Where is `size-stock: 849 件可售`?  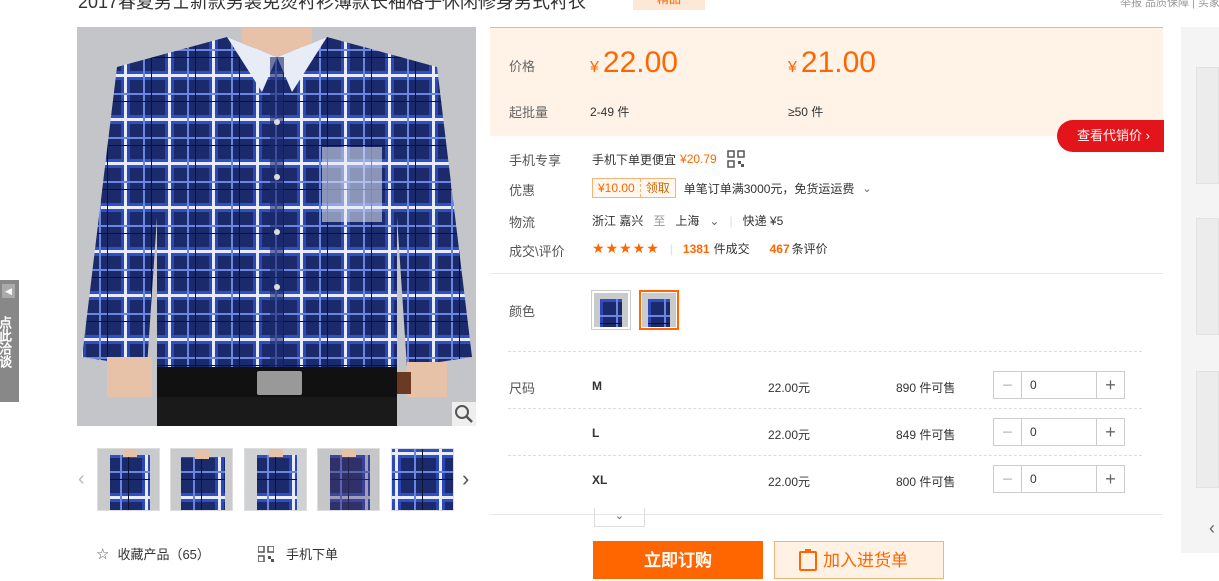
size-stock: 849 件可售 is located at coordinates (926, 435).